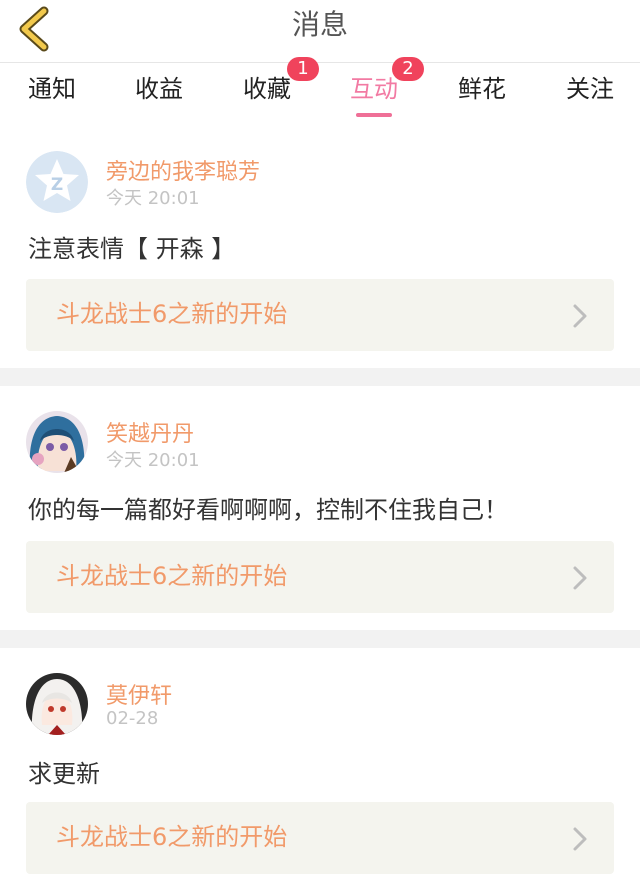 The height and width of the screenshot is (887, 640). I want to click on top-bar: 消息, so click(320, 31).